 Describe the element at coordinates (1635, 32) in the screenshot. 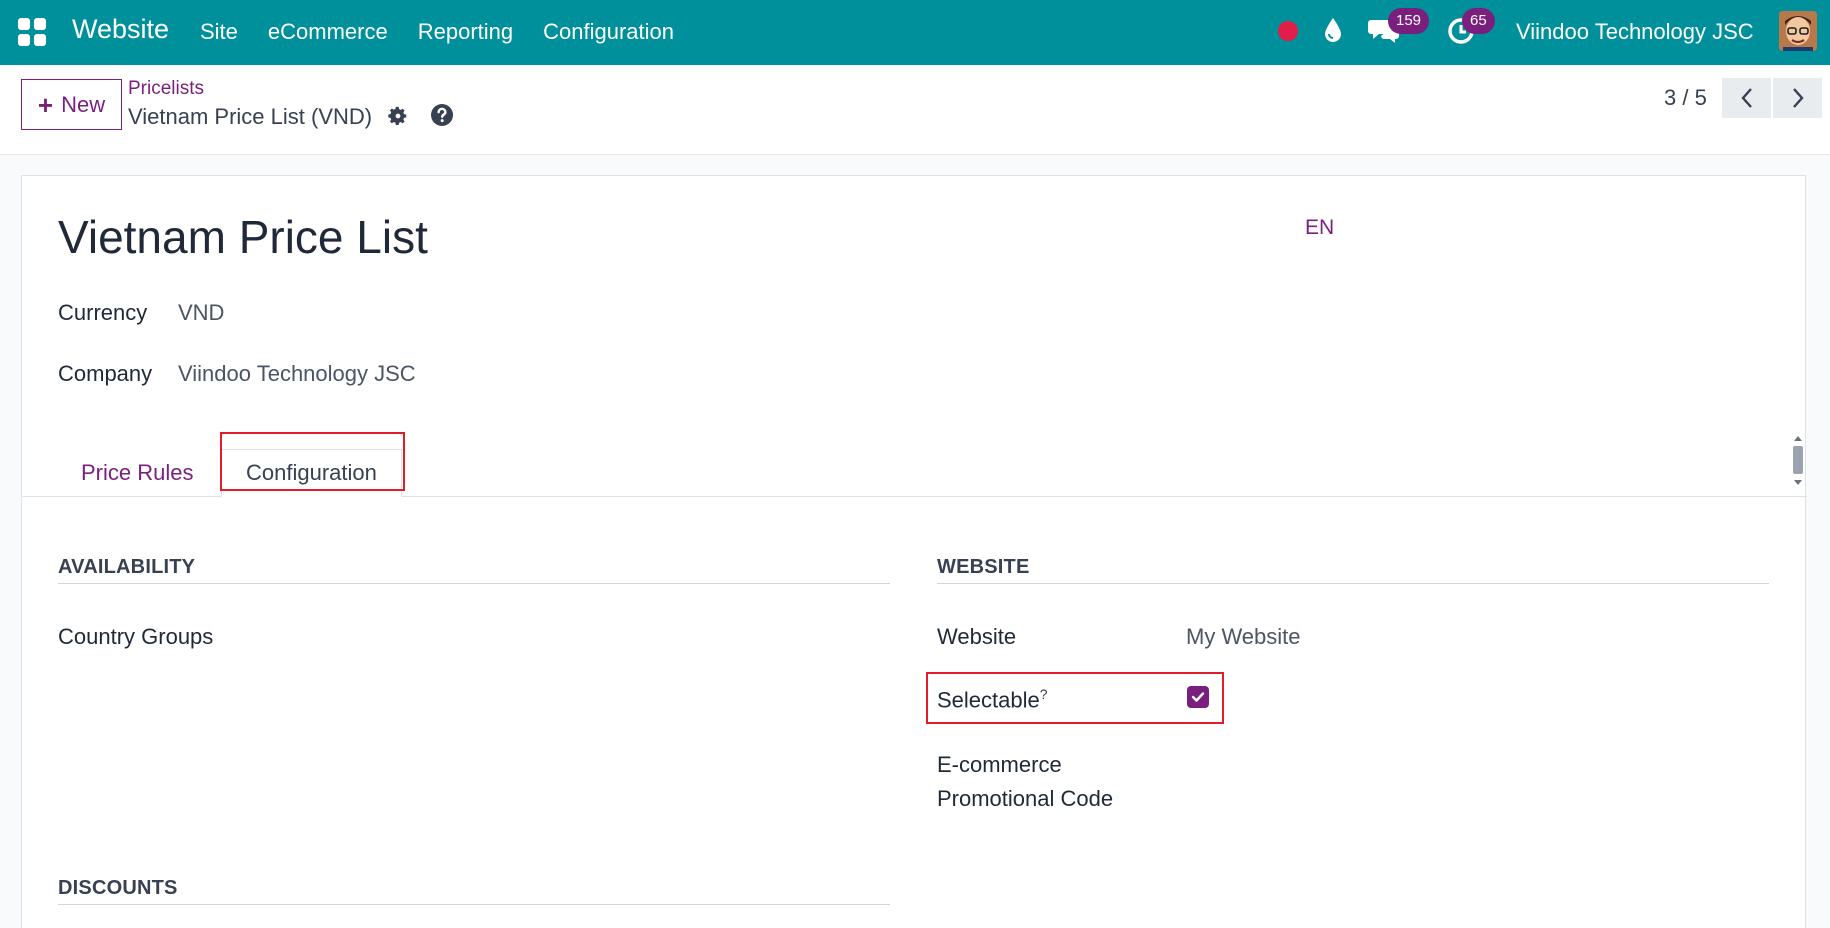

I see `company-switcher: Viindoo Technology JSC` at that location.